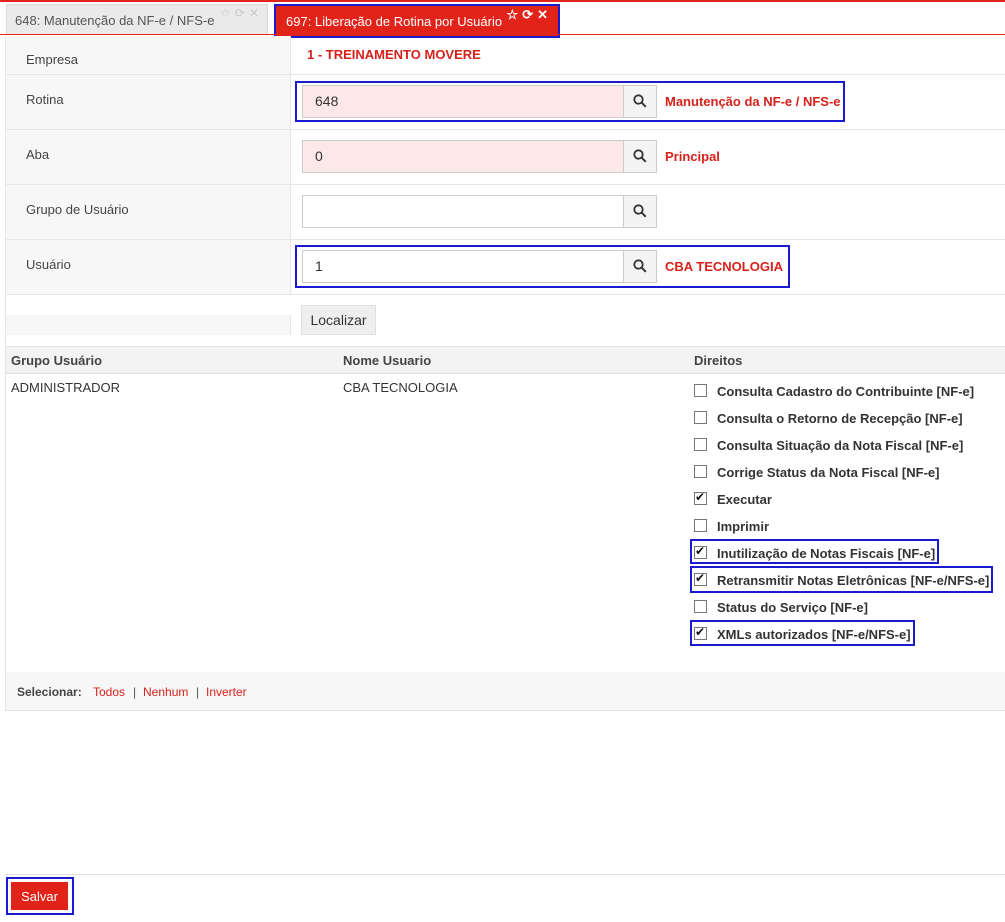  Describe the element at coordinates (45, 99) in the screenshot. I see `rotina-label: Rotina` at that location.